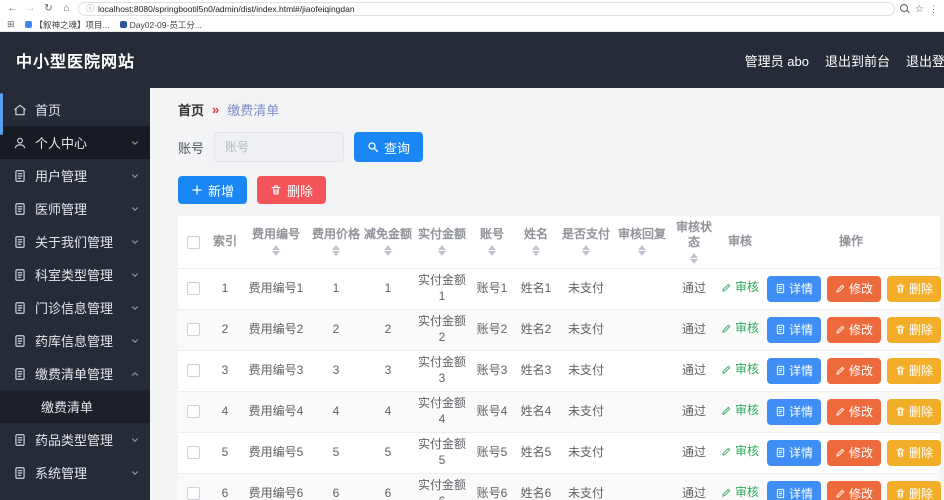 This screenshot has width=944, height=500. Describe the element at coordinates (336, 242) in the screenshot. I see `column-header-price: 费用价格` at that location.